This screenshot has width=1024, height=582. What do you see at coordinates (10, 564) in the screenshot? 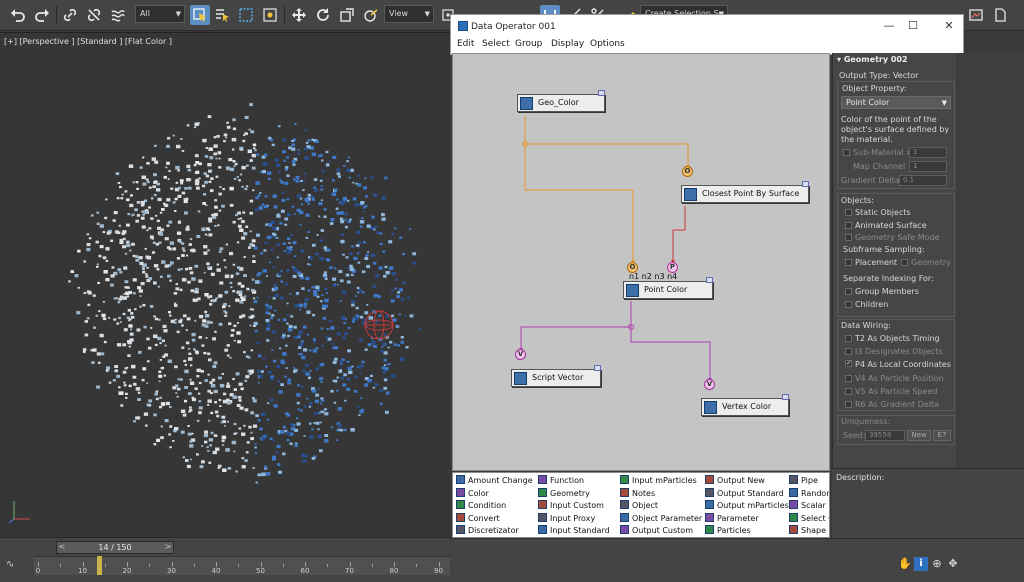
I see `curve-editor-icon: ∿` at bounding box center [10, 564].